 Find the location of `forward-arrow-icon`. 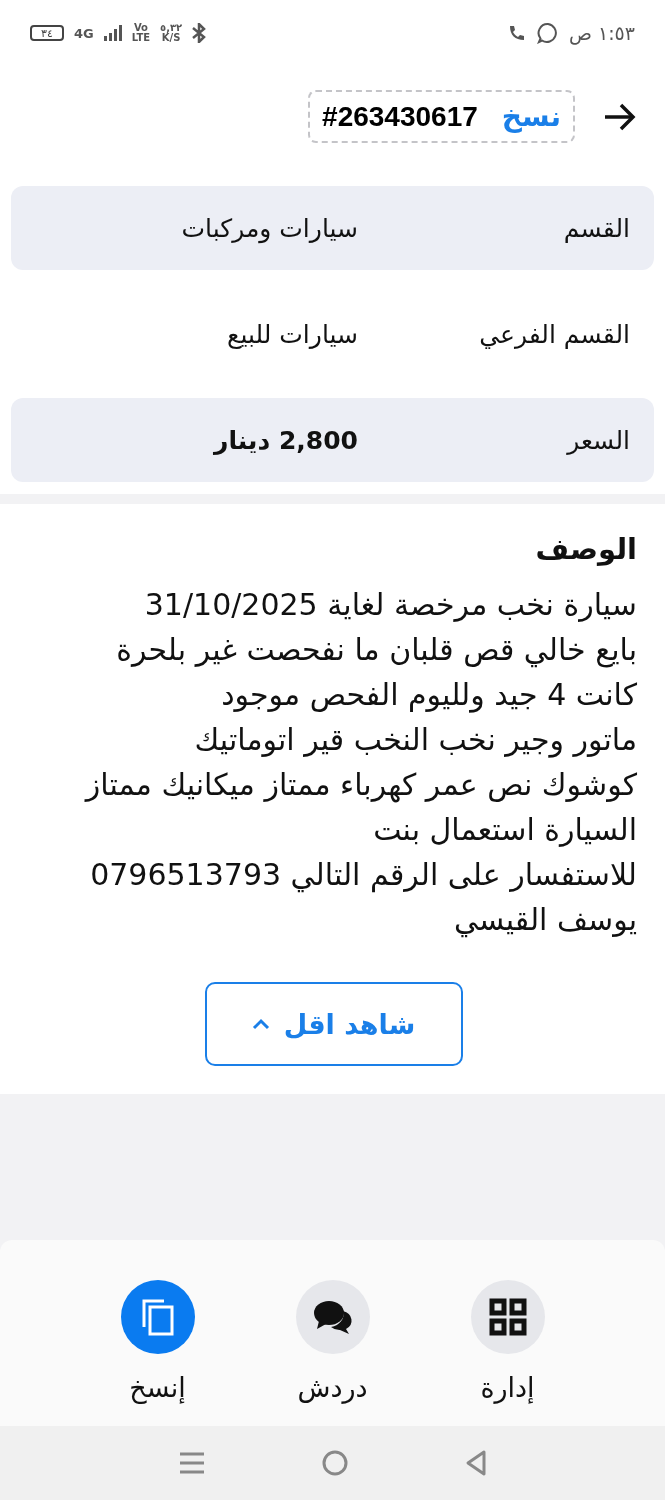

forward-arrow-icon is located at coordinates (620, 117).